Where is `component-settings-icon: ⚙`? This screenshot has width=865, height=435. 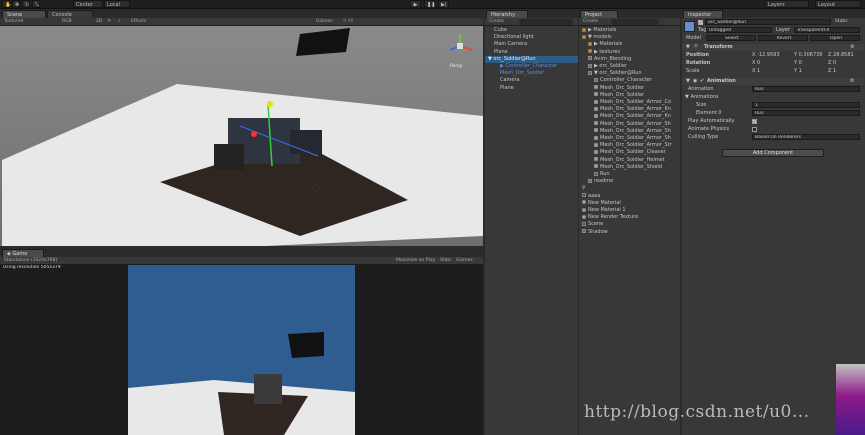
component-settings-icon: ⚙ is located at coordinates (852, 47).